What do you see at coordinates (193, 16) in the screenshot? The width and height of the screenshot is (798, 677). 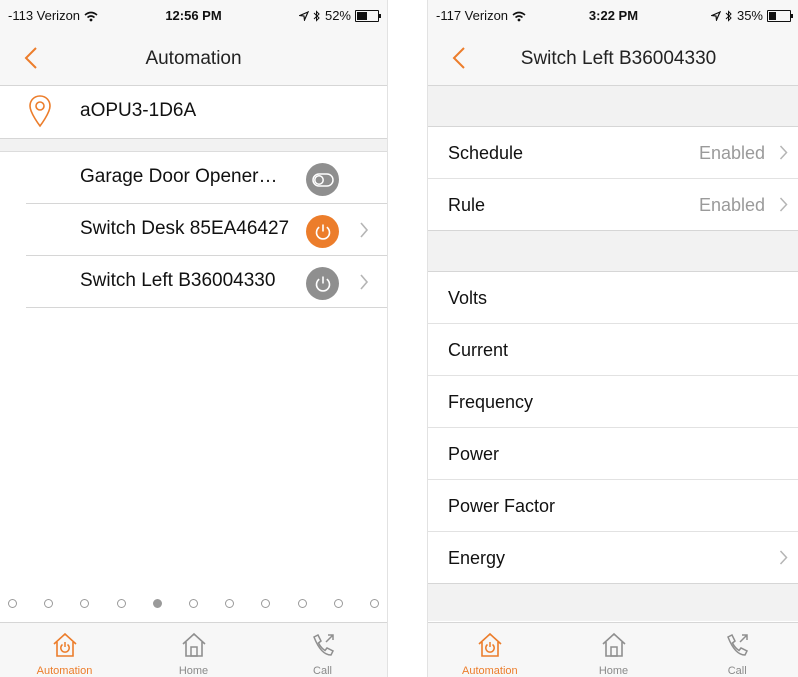 I see `status-bar: -113 Verizon 12:56 PM 52%` at bounding box center [193, 16].